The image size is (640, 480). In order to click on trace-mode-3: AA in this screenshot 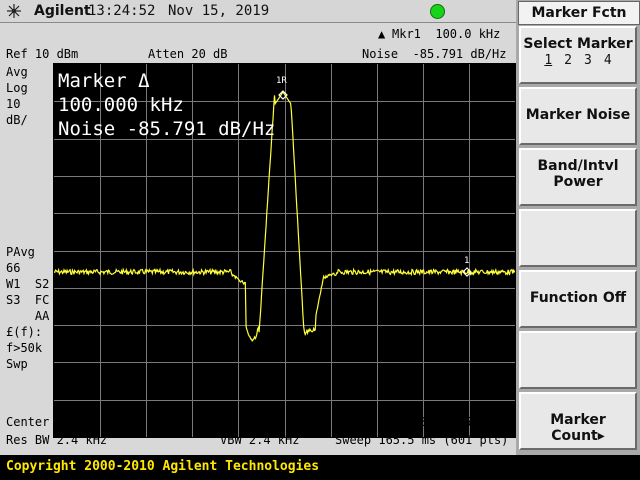, I will do `click(28, 316)`.